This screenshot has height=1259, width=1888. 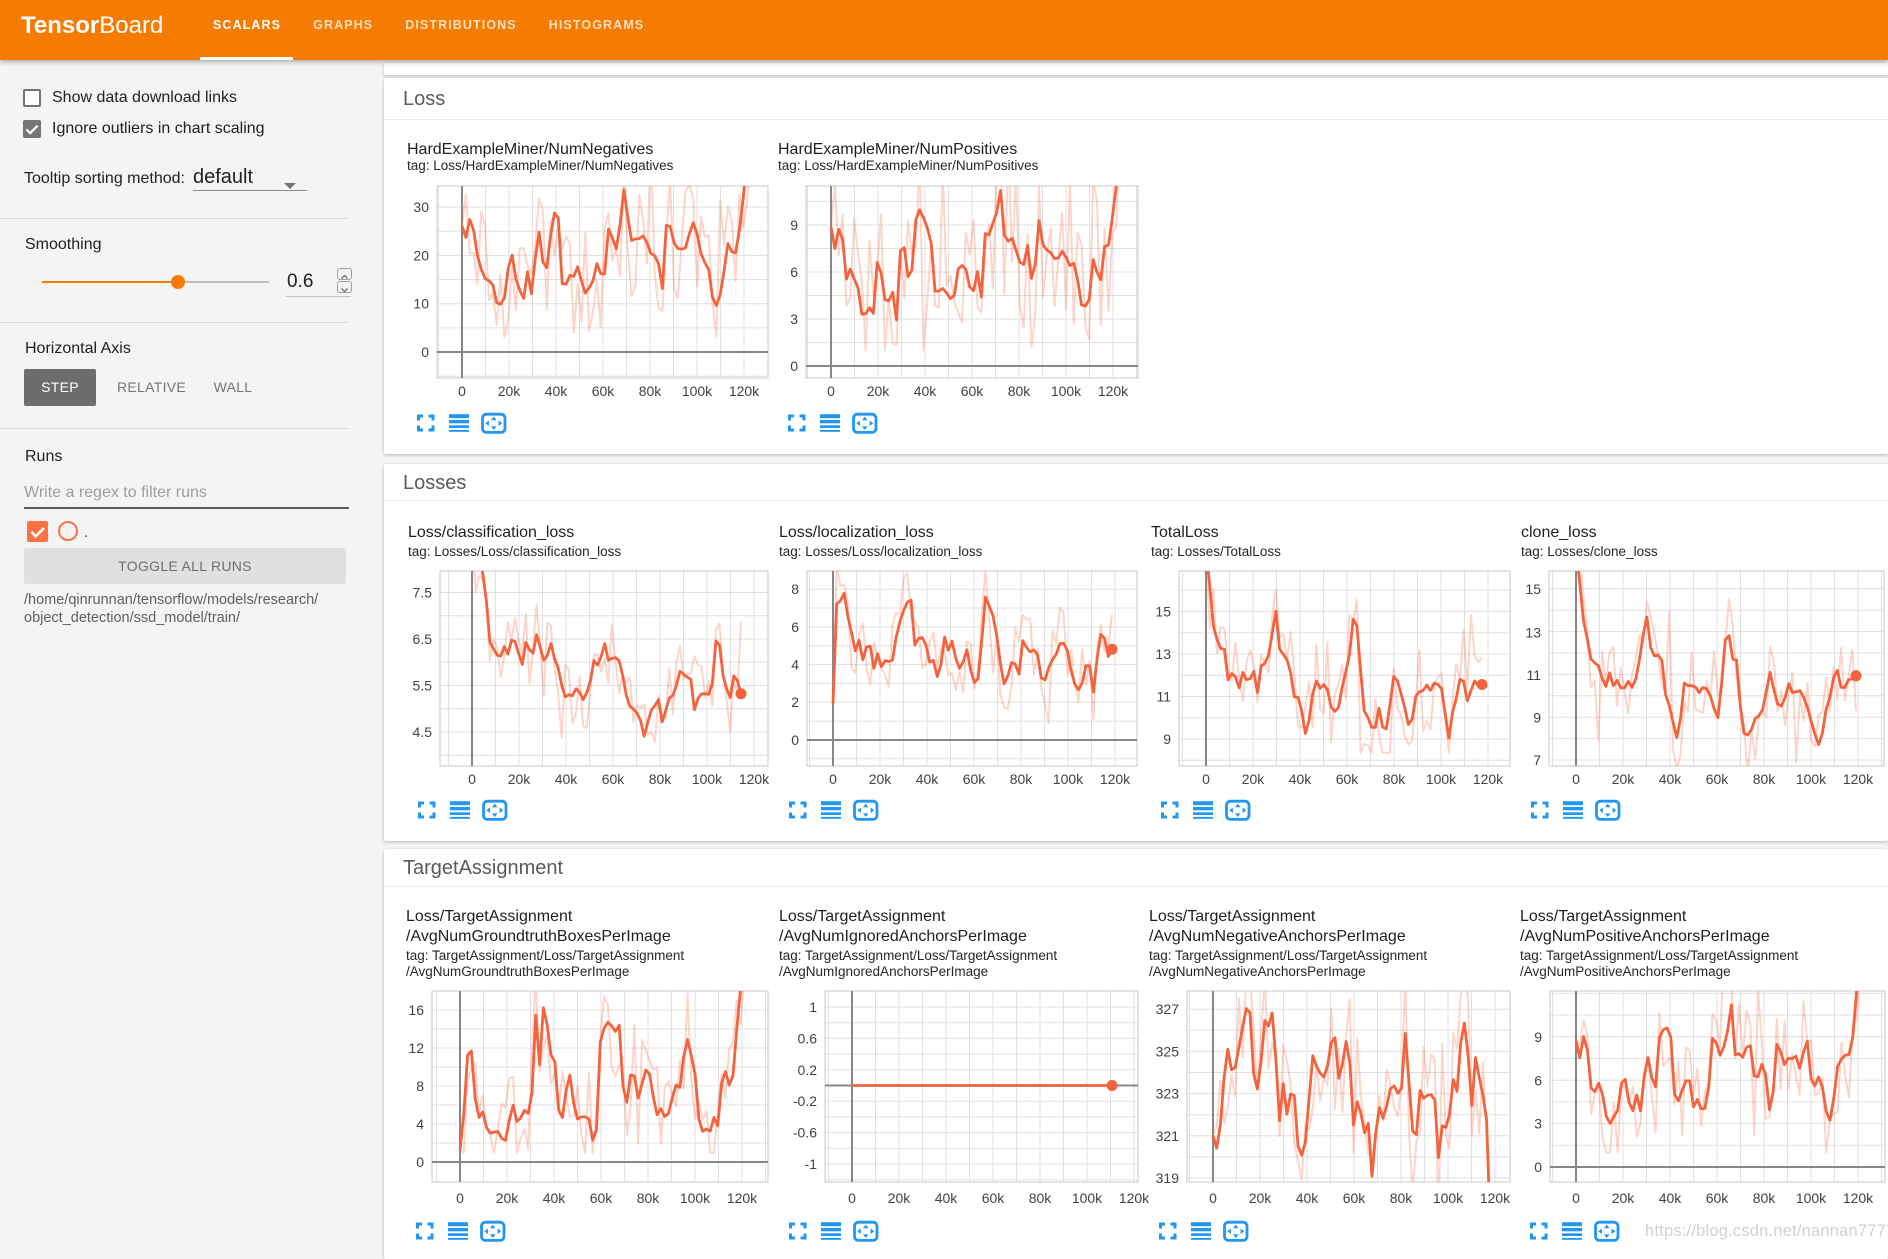 I want to click on svg-text: 7.5, so click(x=423, y=593).